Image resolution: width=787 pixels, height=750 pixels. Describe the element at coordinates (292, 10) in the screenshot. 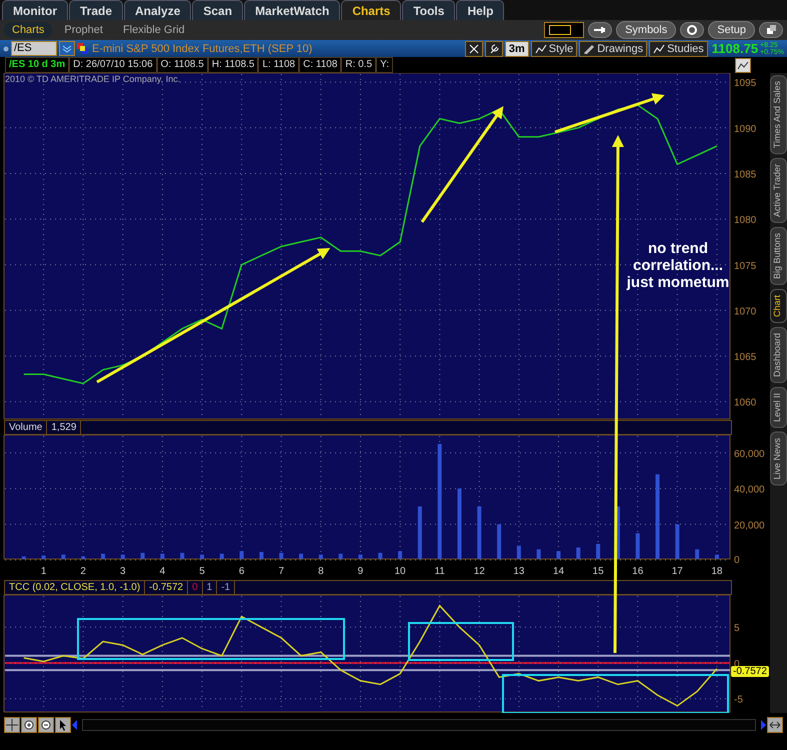

I see `main-tab: MarketWatch` at that location.